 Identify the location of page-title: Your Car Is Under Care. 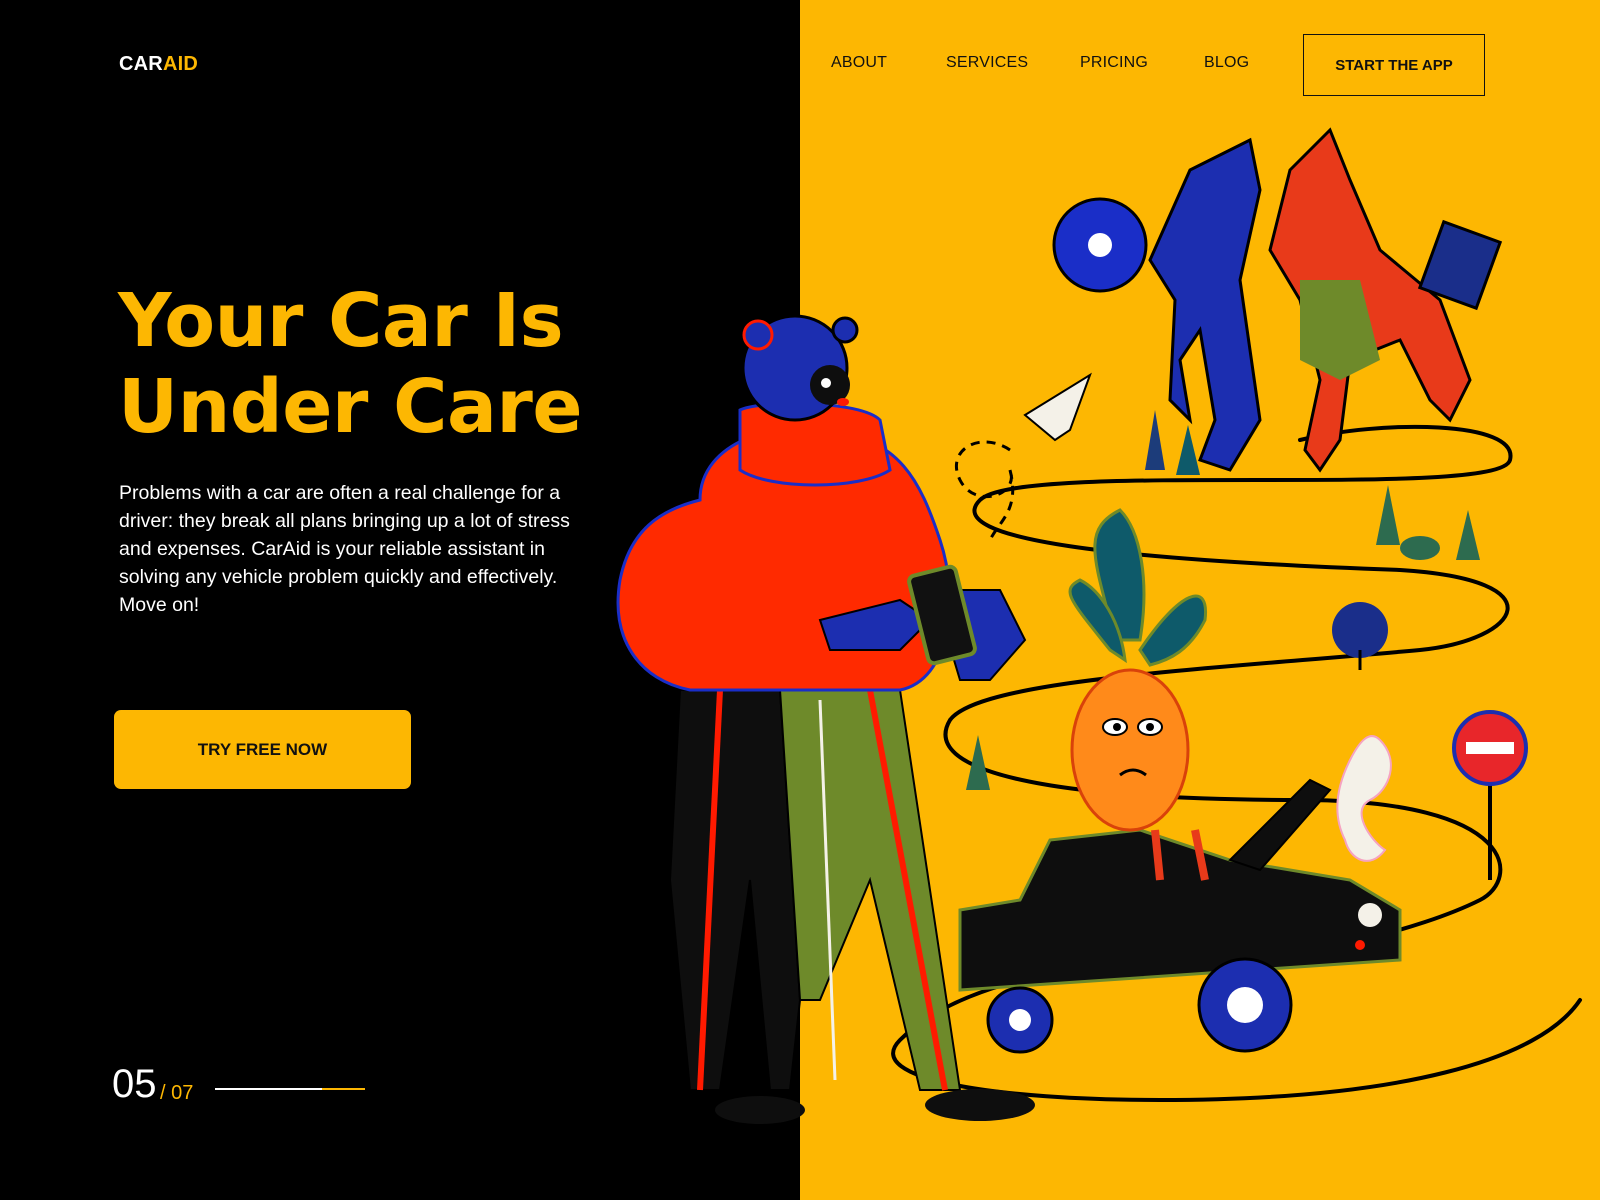
(350, 364).